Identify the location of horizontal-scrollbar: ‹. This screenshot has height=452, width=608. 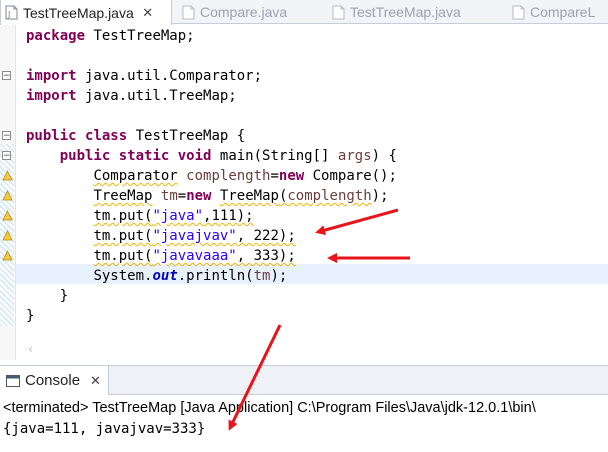
(312, 349).